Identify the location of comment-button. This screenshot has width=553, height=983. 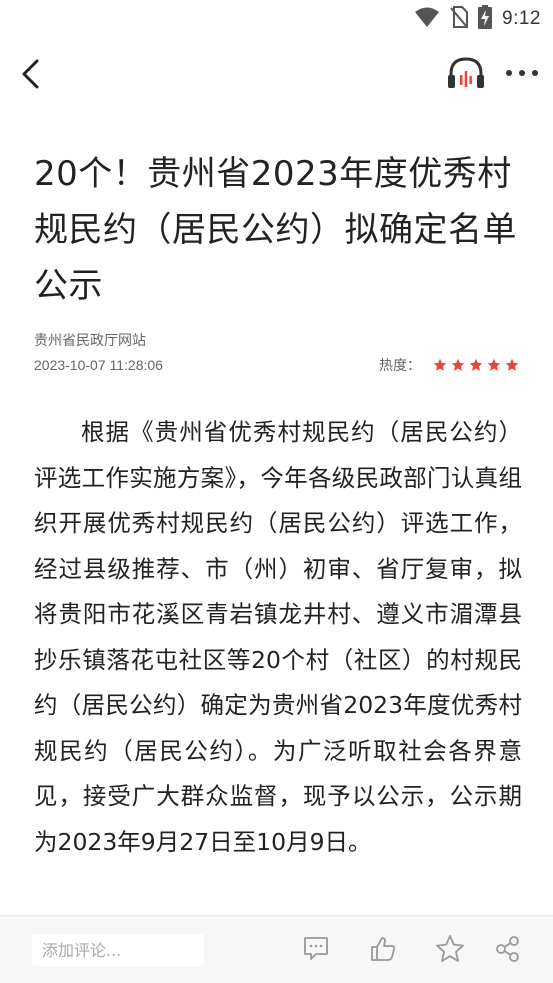
(316, 949).